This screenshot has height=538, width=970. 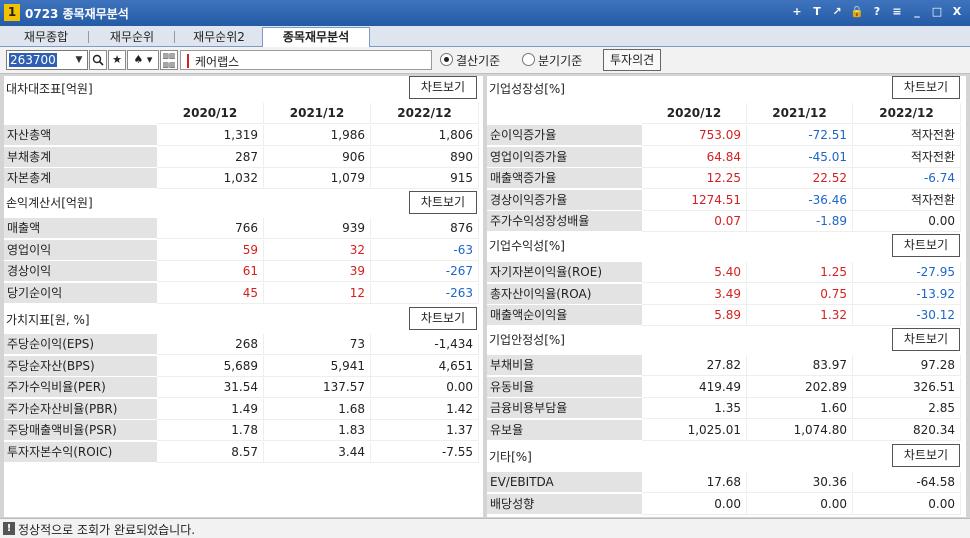 I want to click on table-row: 투자자본수익(ROIC) 8.57 3.44 -7.55, so click(x=241, y=452).